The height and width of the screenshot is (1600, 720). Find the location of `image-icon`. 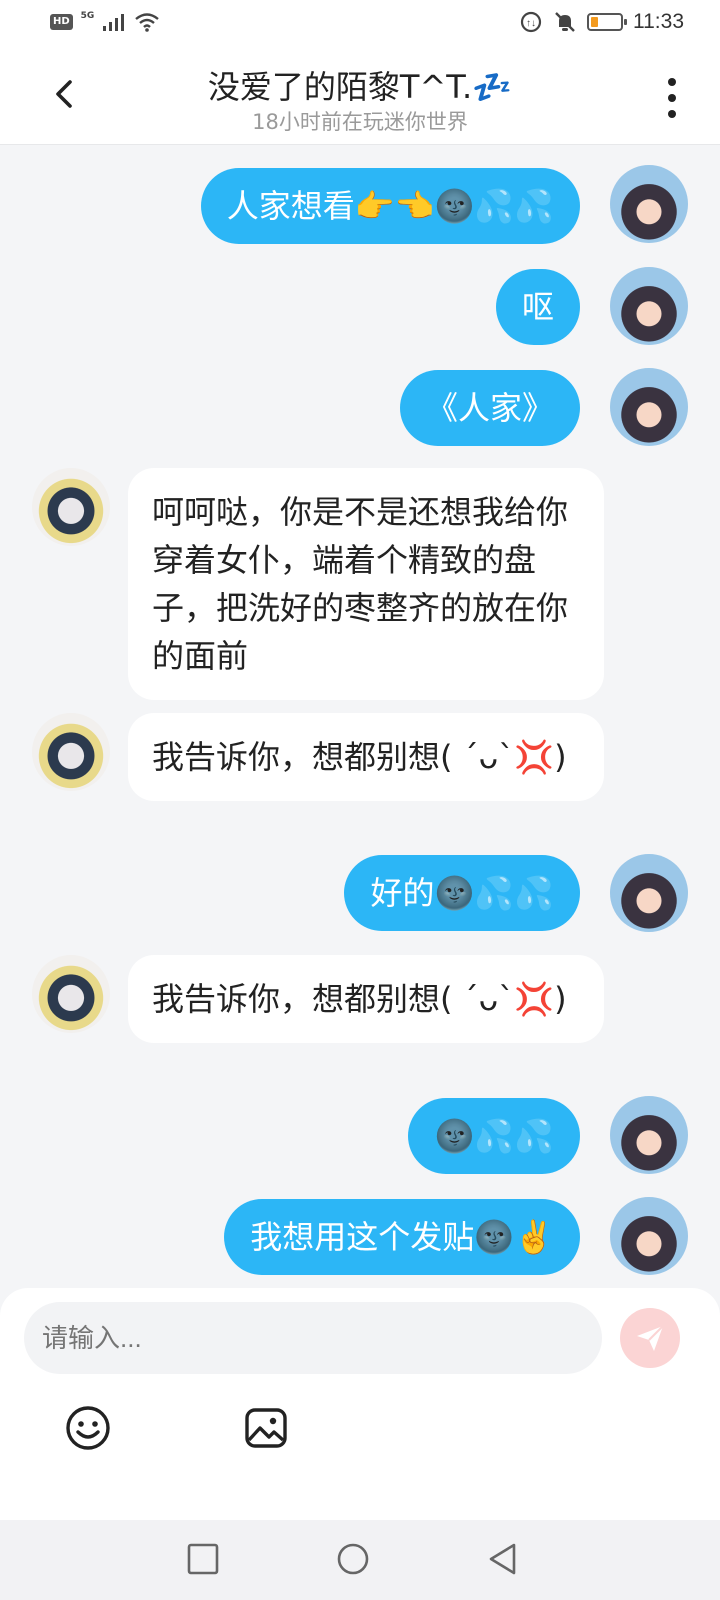

image-icon is located at coordinates (266, 1428).